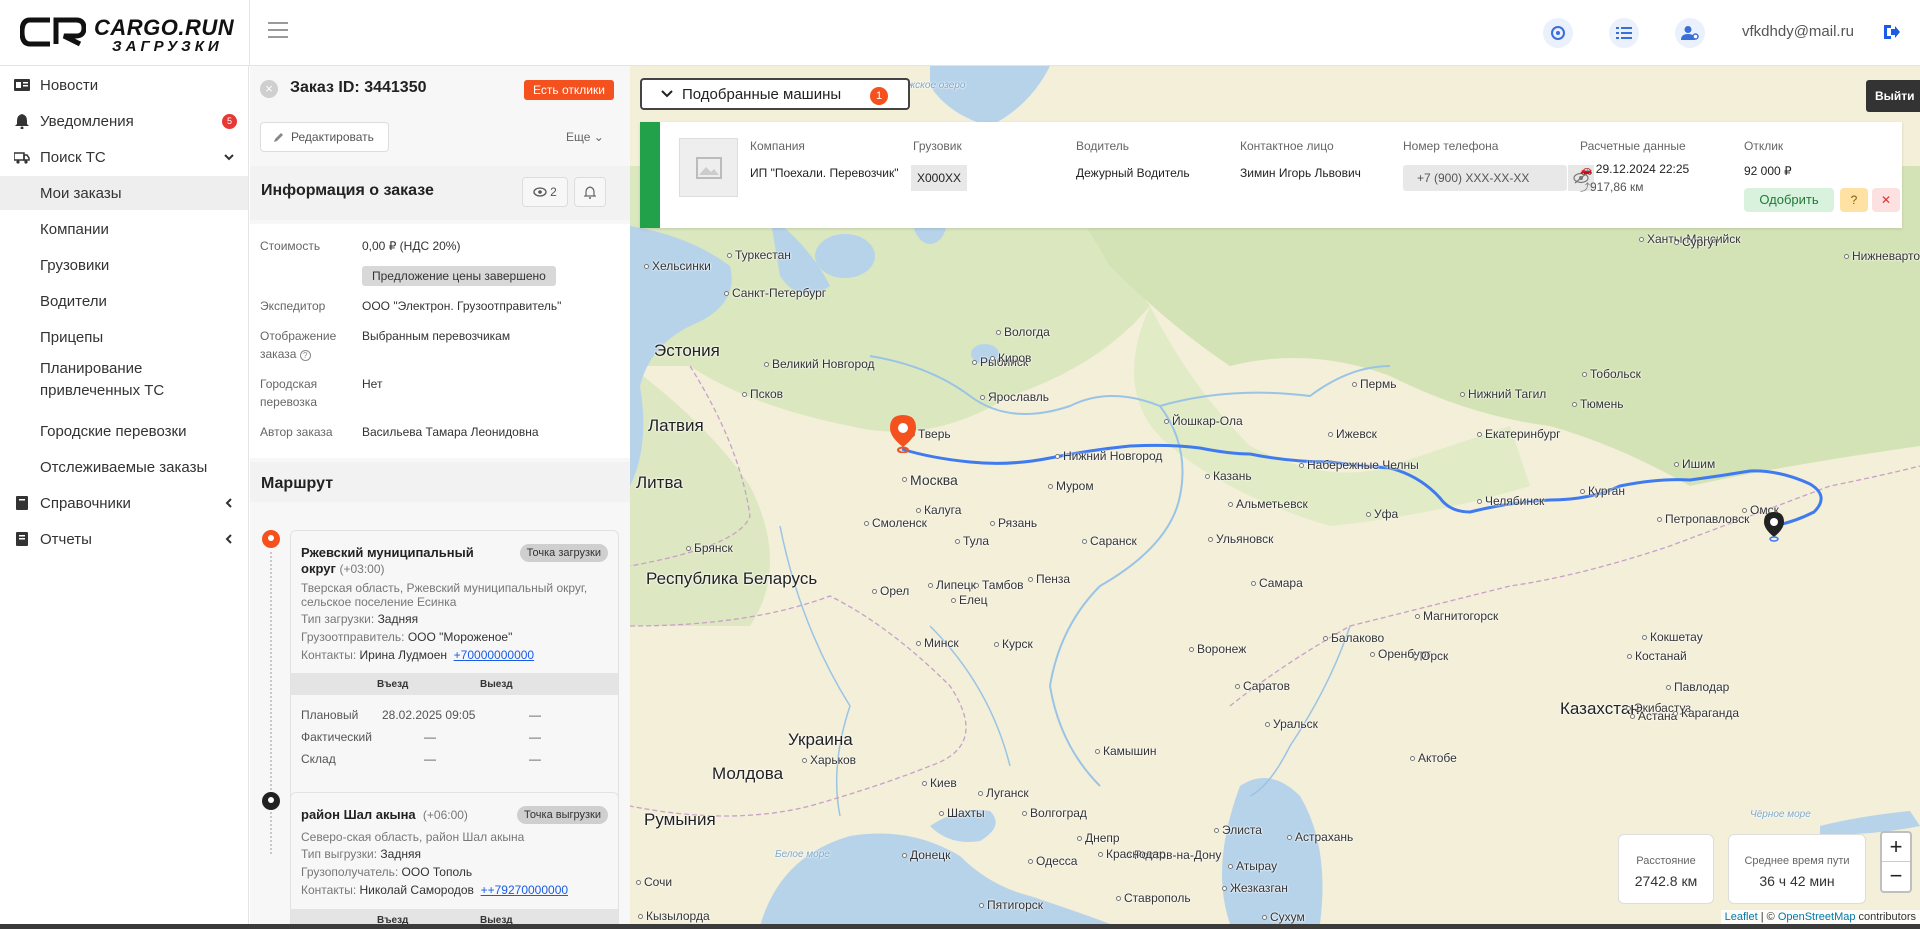 This screenshot has height=929, width=1920. Describe the element at coordinates (288, 402) in the screenshot. I see `city-transport-label-line2: перевозка` at that location.